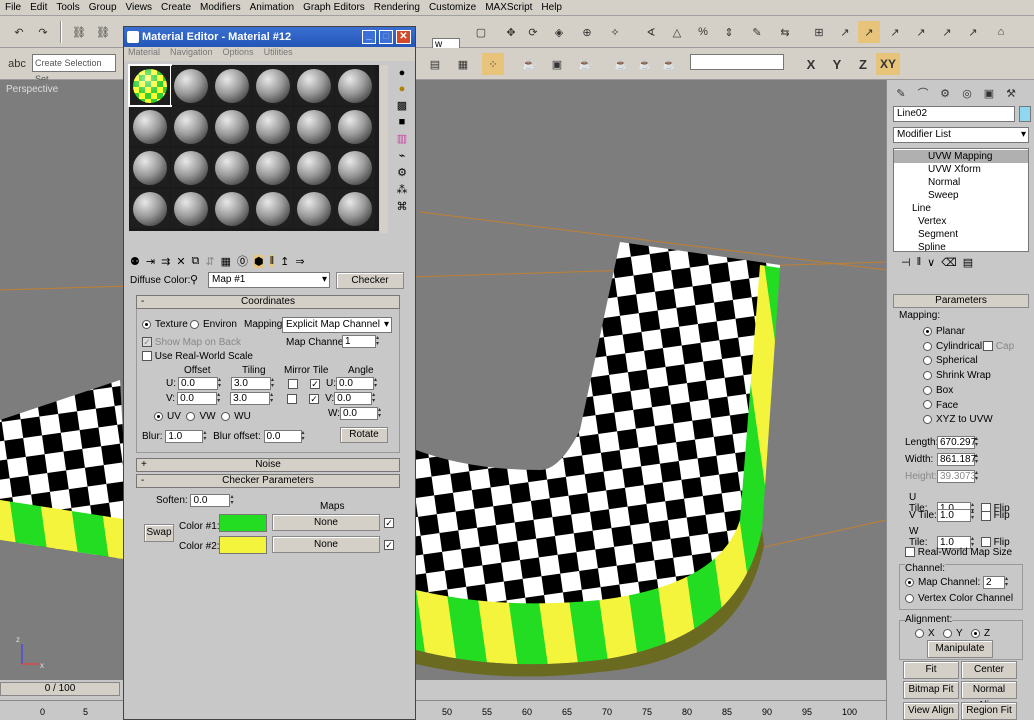 This screenshot has height=720, width=1034. Describe the element at coordinates (557, 64) in the screenshot. I see `render-frame-icon: ▣` at that location.